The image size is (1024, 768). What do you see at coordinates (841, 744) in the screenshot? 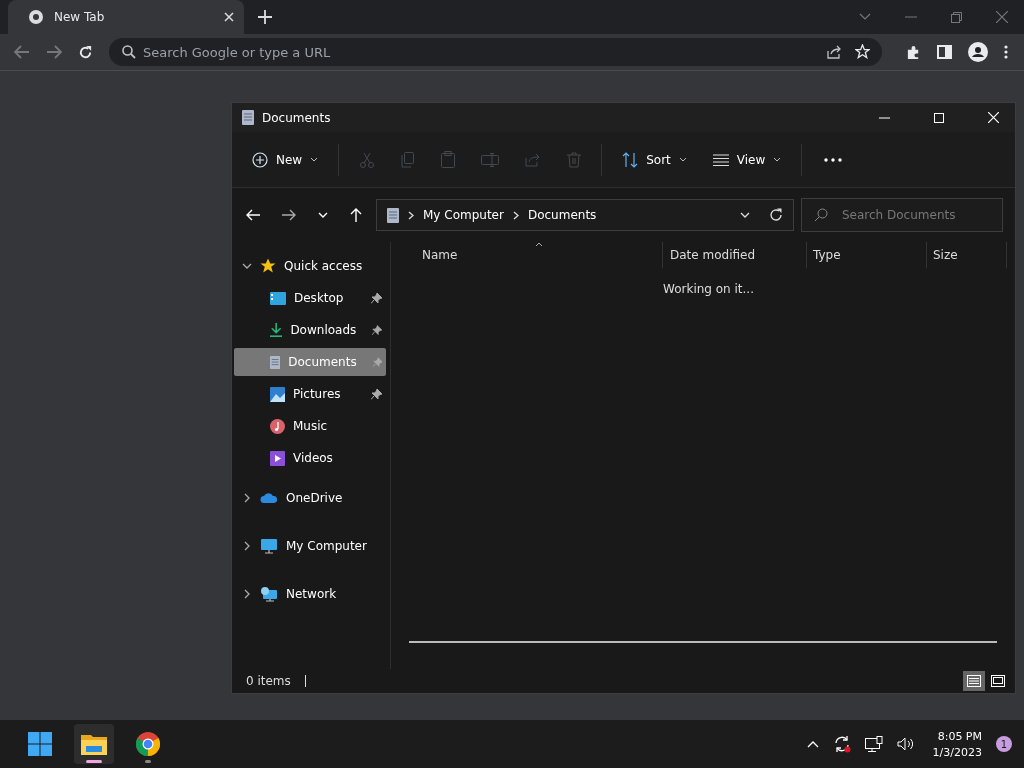
I see `sync-icon` at bounding box center [841, 744].